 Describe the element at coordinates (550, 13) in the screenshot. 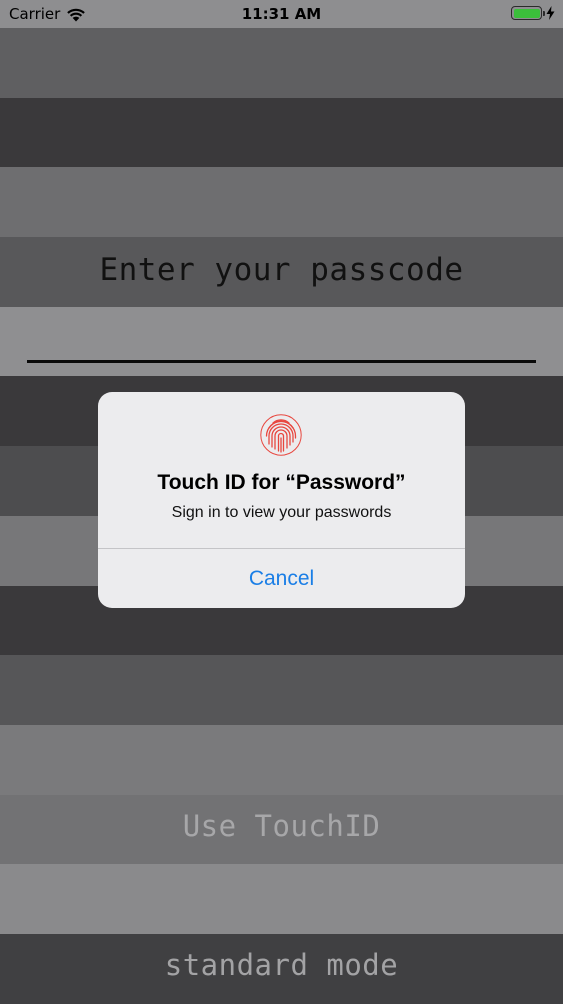

I see `charging-bolt-icon` at that location.